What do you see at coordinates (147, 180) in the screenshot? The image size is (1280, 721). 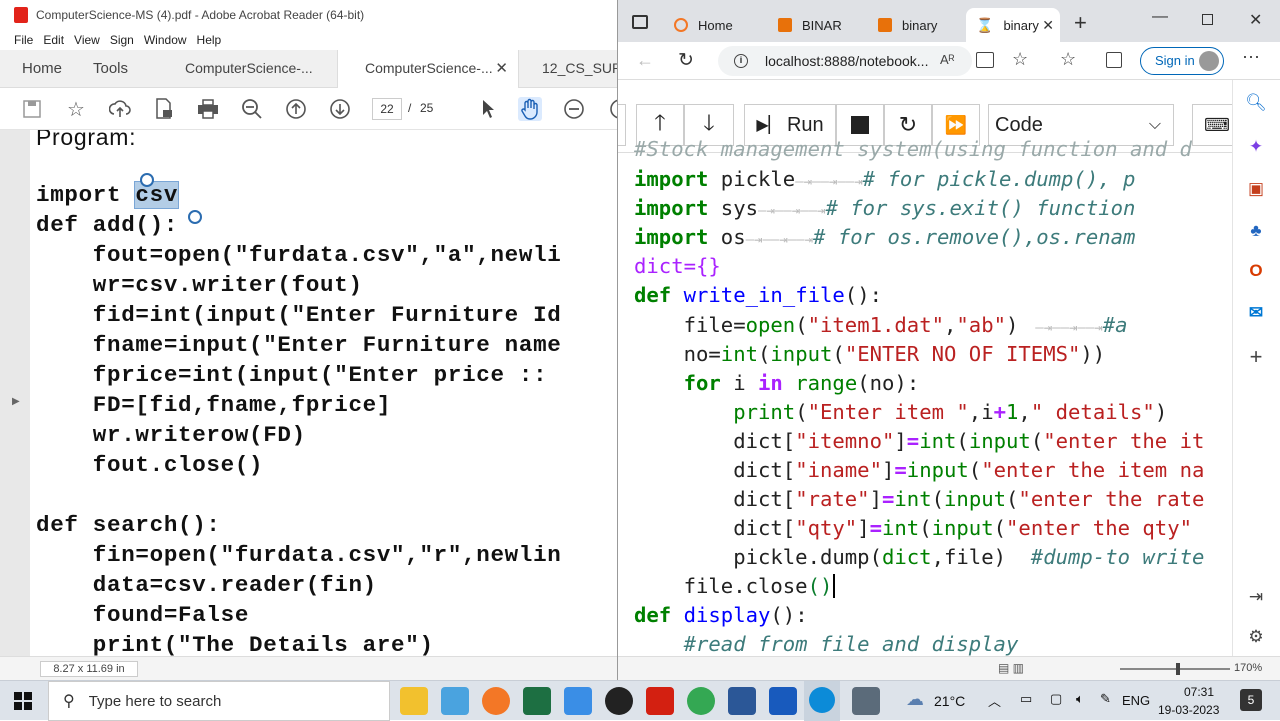 I see `selection-handle-start` at bounding box center [147, 180].